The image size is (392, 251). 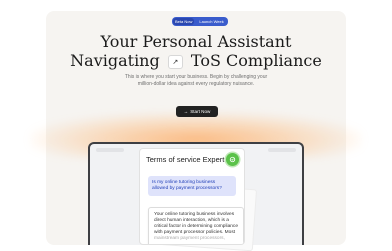 I want to click on arrow-up-right-icon: ↗, so click(x=175, y=61).